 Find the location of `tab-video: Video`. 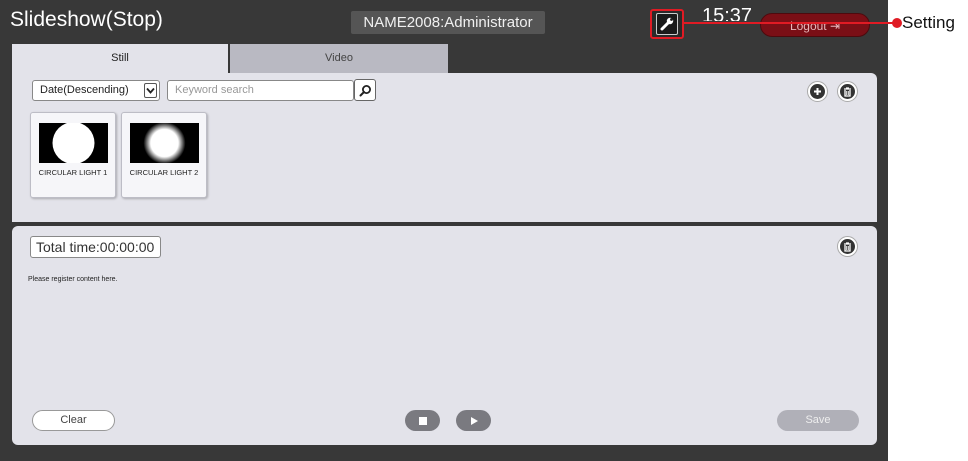

tab-video: Video is located at coordinates (339, 58).